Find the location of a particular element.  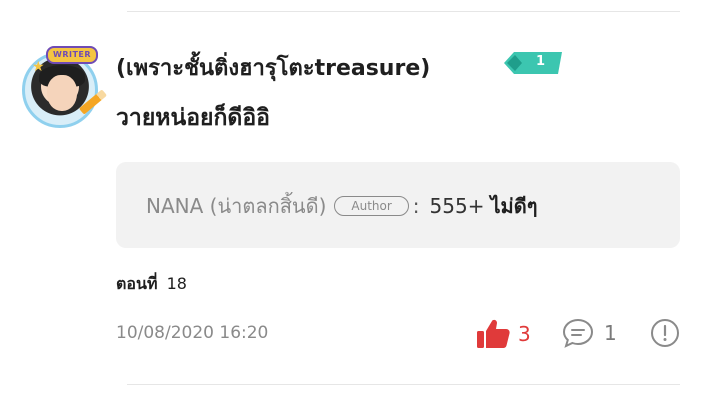

episode-number: 18 is located at coordinates (176, 283).